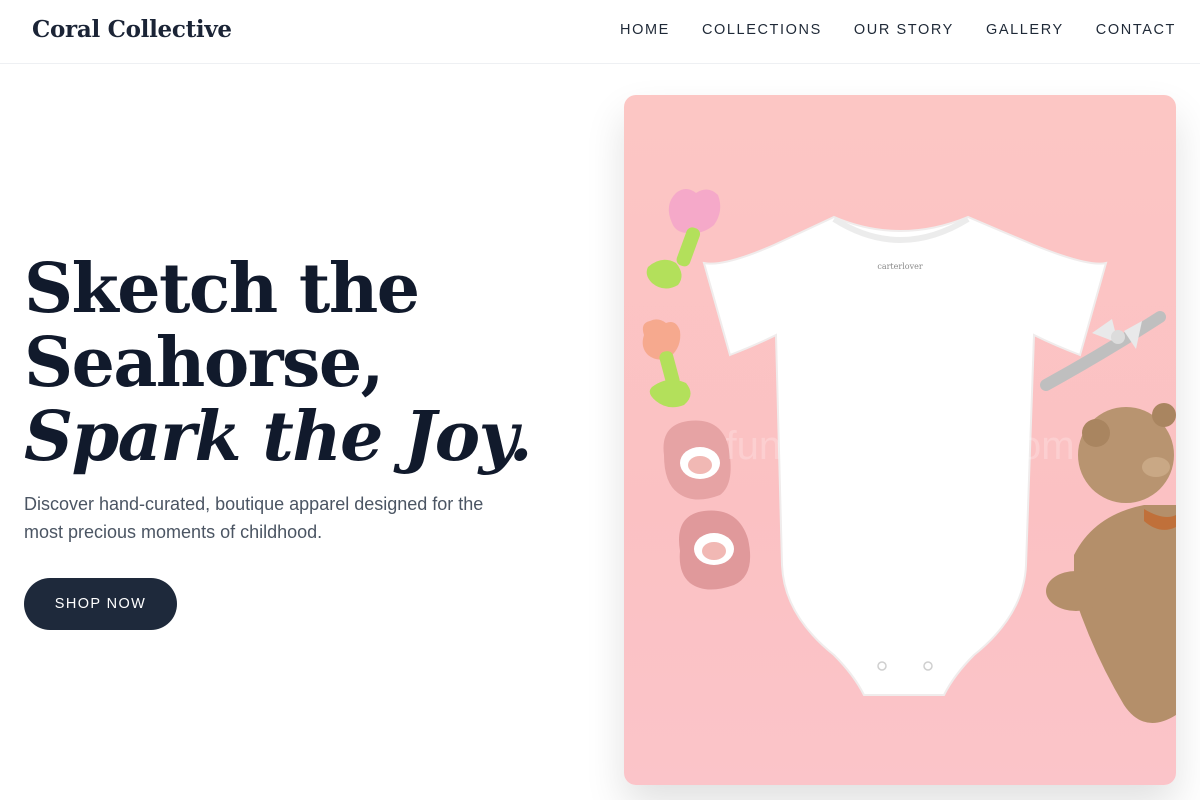  I want to click on hero-title: Sketch the Seahorse, Spark the Joy., so click(278, 363).